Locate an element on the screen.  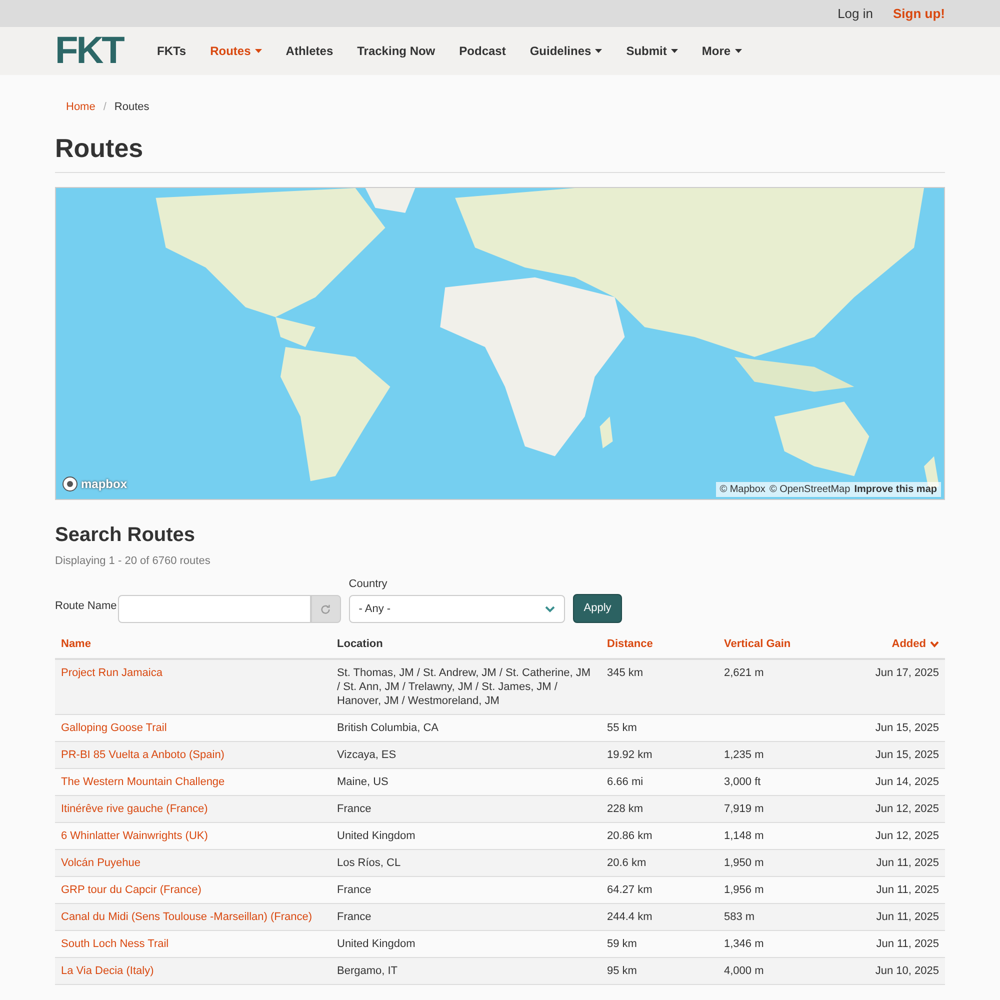
table-cell: 1,235 m is located at coordinates (744, 755).